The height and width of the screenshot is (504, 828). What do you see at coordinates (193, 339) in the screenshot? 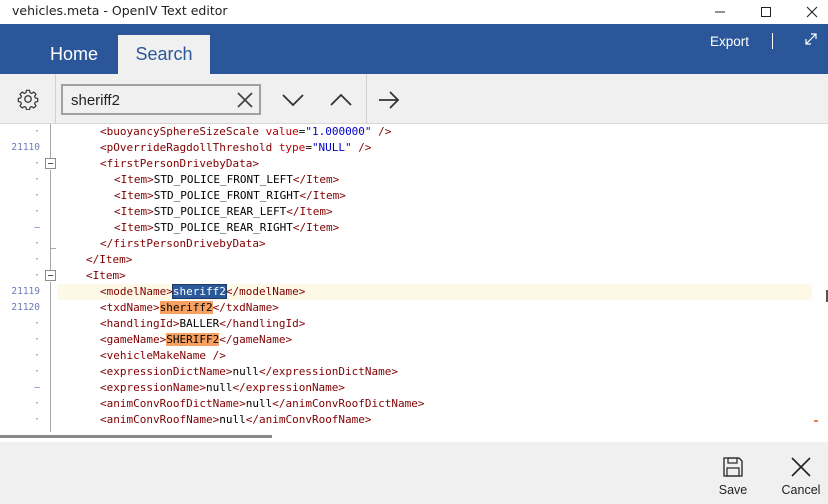
I see `search-match: SHERIFF2` at bounding box center [193, 339].